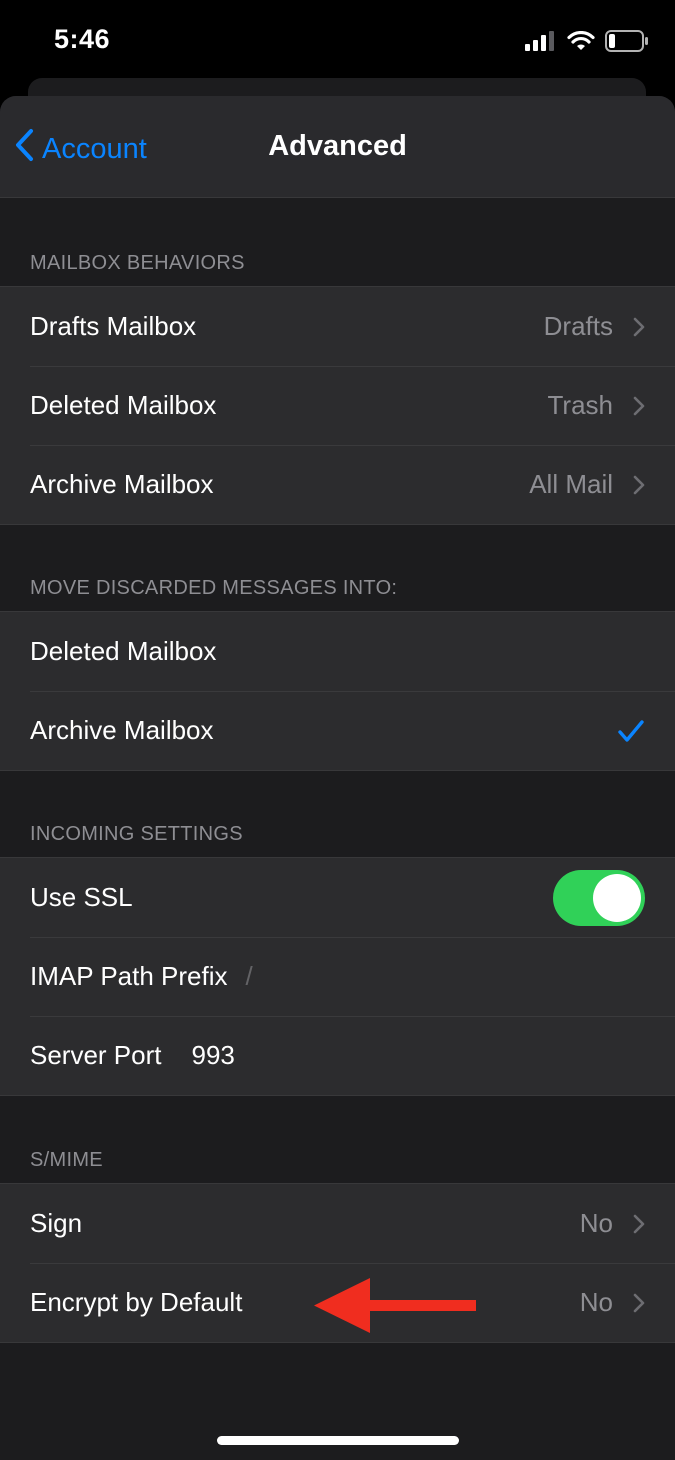 The image size is (675, 1460). What do you see at coordinates (66, 1160) in the screenshot?
I see `section-header-smime: S/MIME` at bounding box center [66, 1160].